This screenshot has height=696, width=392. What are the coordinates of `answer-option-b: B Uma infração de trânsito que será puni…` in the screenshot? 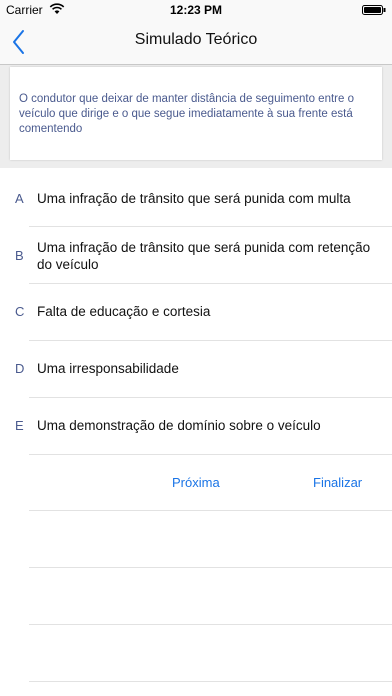 It's located at (196, 255).